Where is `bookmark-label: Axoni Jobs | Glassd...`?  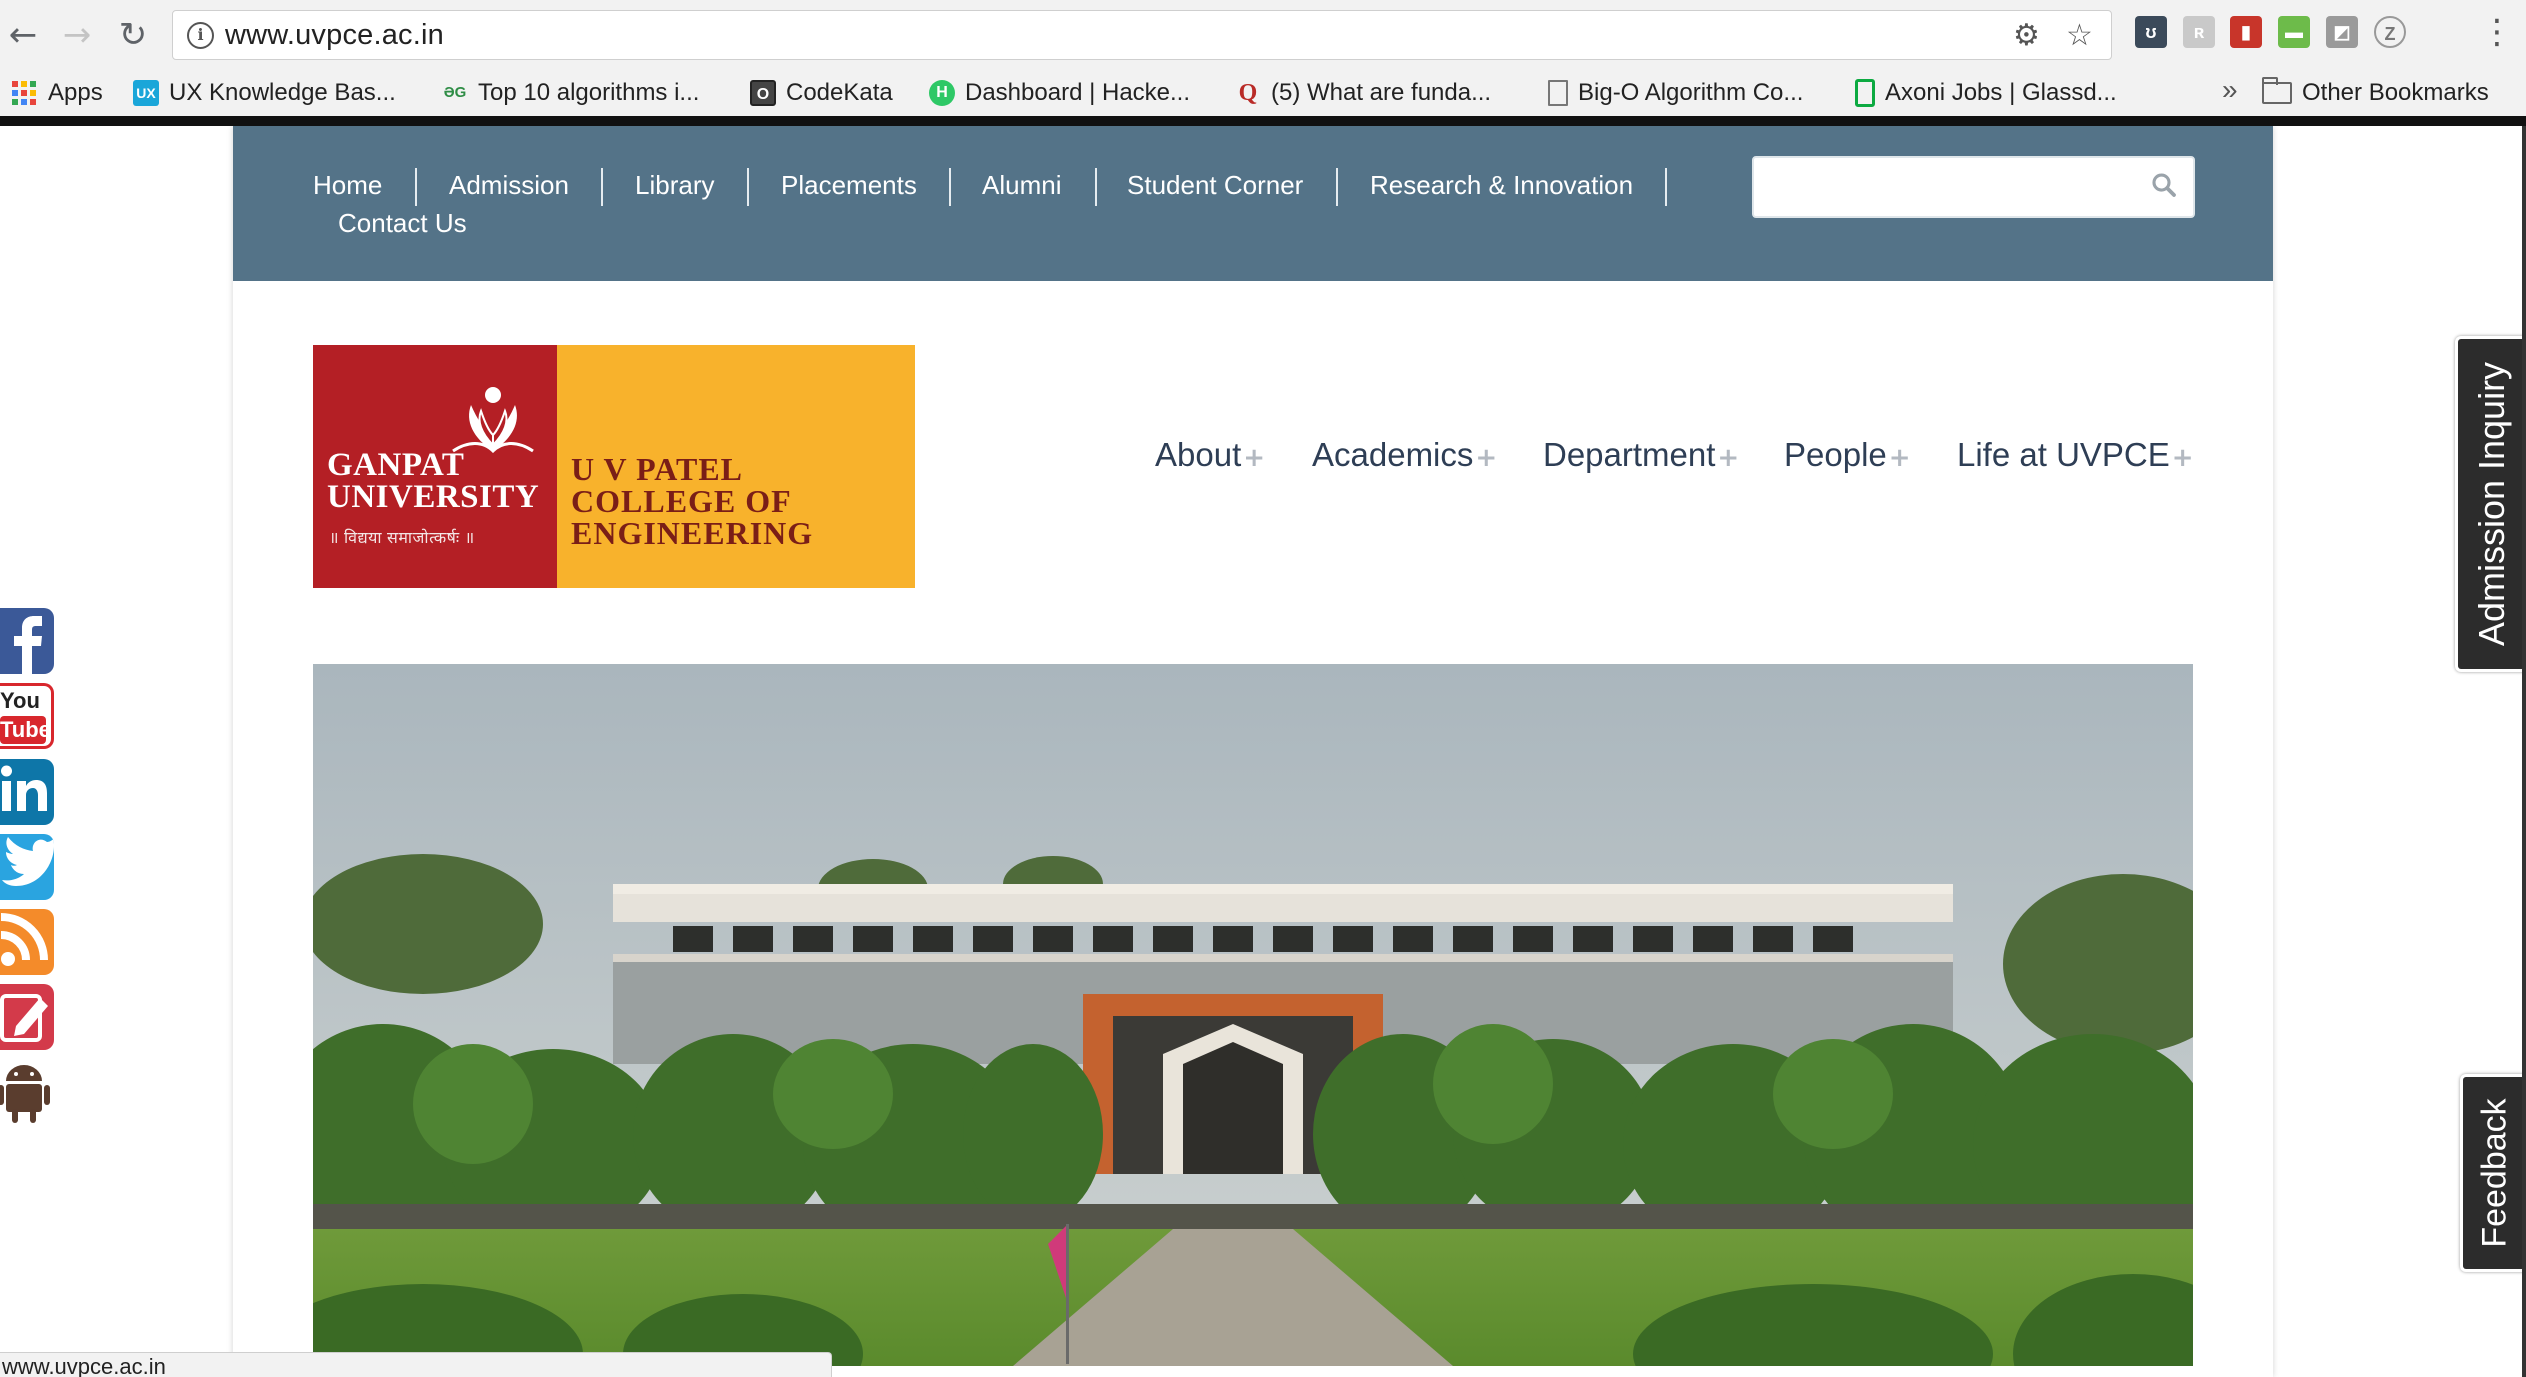 bookmark-label: Axoni Jobs | Glassd... is located at coordinates (2001, 92).